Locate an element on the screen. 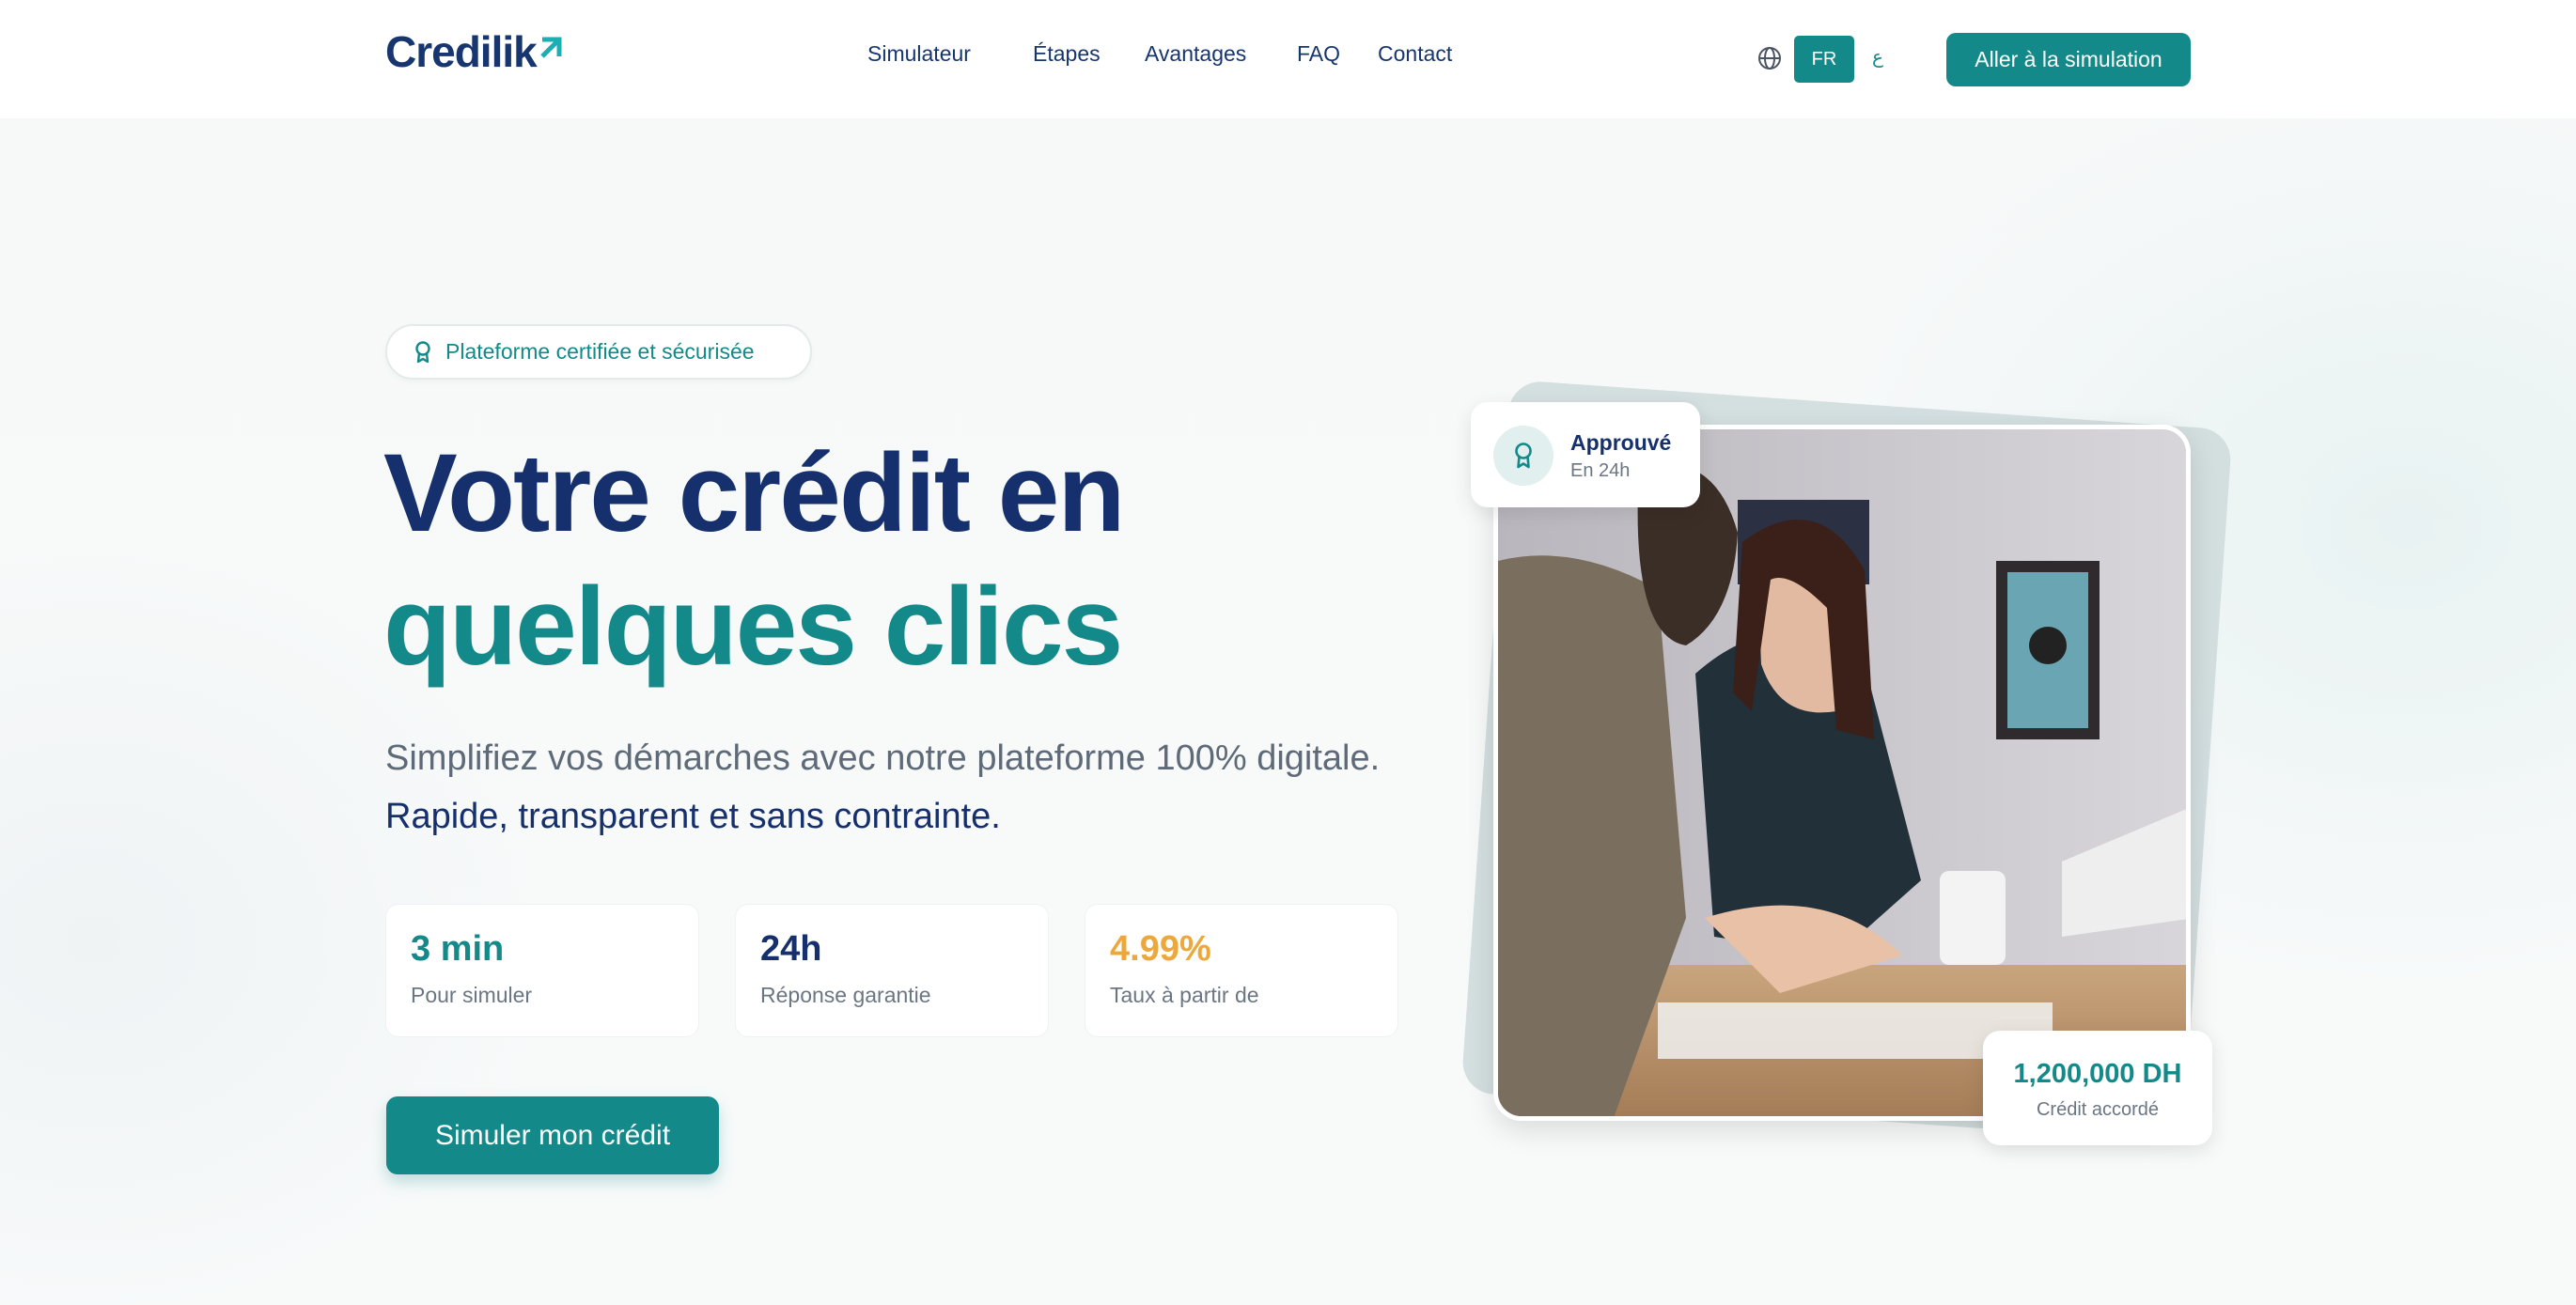 This screenshot has height=1305, width=2576. nav-contact: Contact is located at coordinates (1415, 54).